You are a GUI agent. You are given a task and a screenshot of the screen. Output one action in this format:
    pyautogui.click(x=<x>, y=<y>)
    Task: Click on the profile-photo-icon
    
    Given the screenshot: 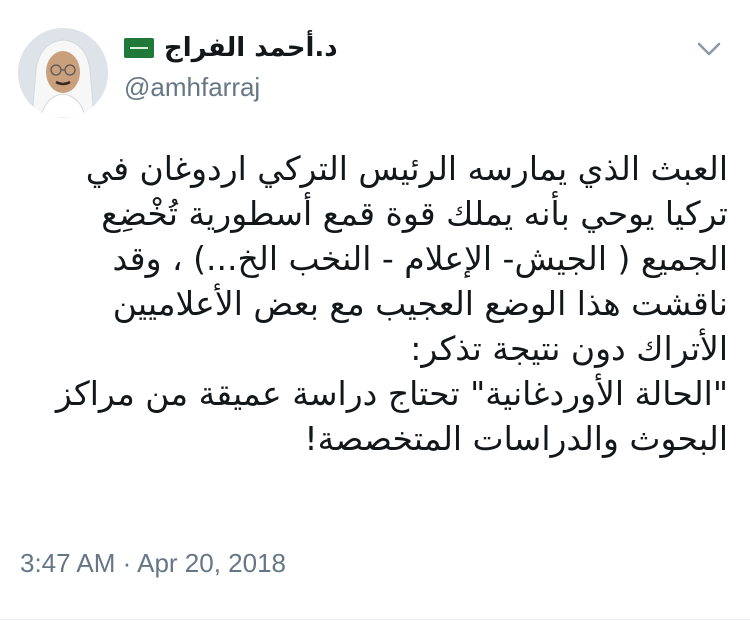 What is the action you would take?
    pyautogui.click(x=63, y=73)
    